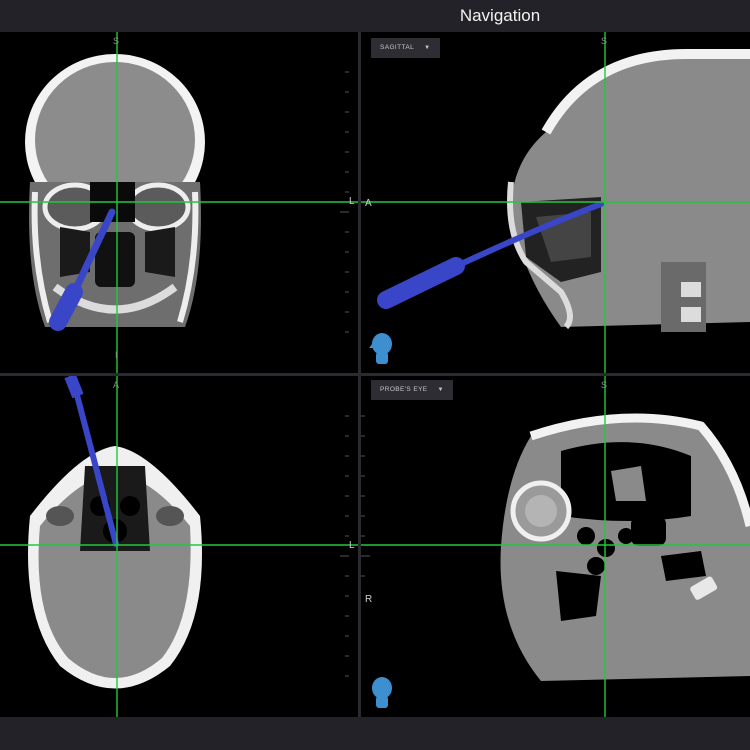  I want to click on bottom-bar, so click(375, 733).